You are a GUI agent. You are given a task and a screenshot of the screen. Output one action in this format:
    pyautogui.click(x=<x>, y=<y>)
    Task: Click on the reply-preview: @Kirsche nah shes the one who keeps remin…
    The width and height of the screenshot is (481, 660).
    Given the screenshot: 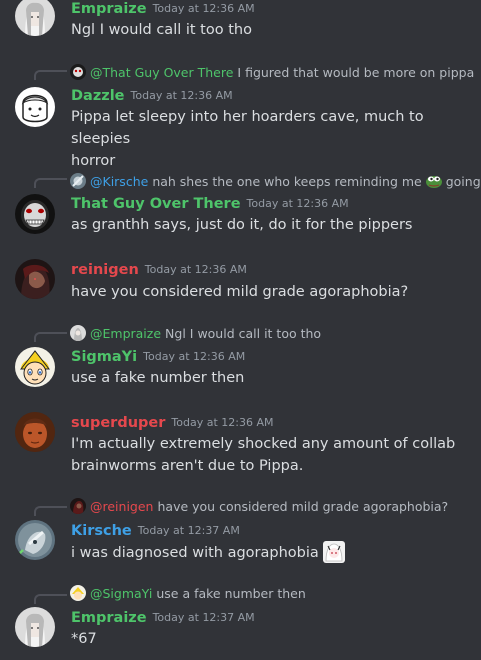 What is the action you would take?
    pyautogui.click(x=275, y=181)
    